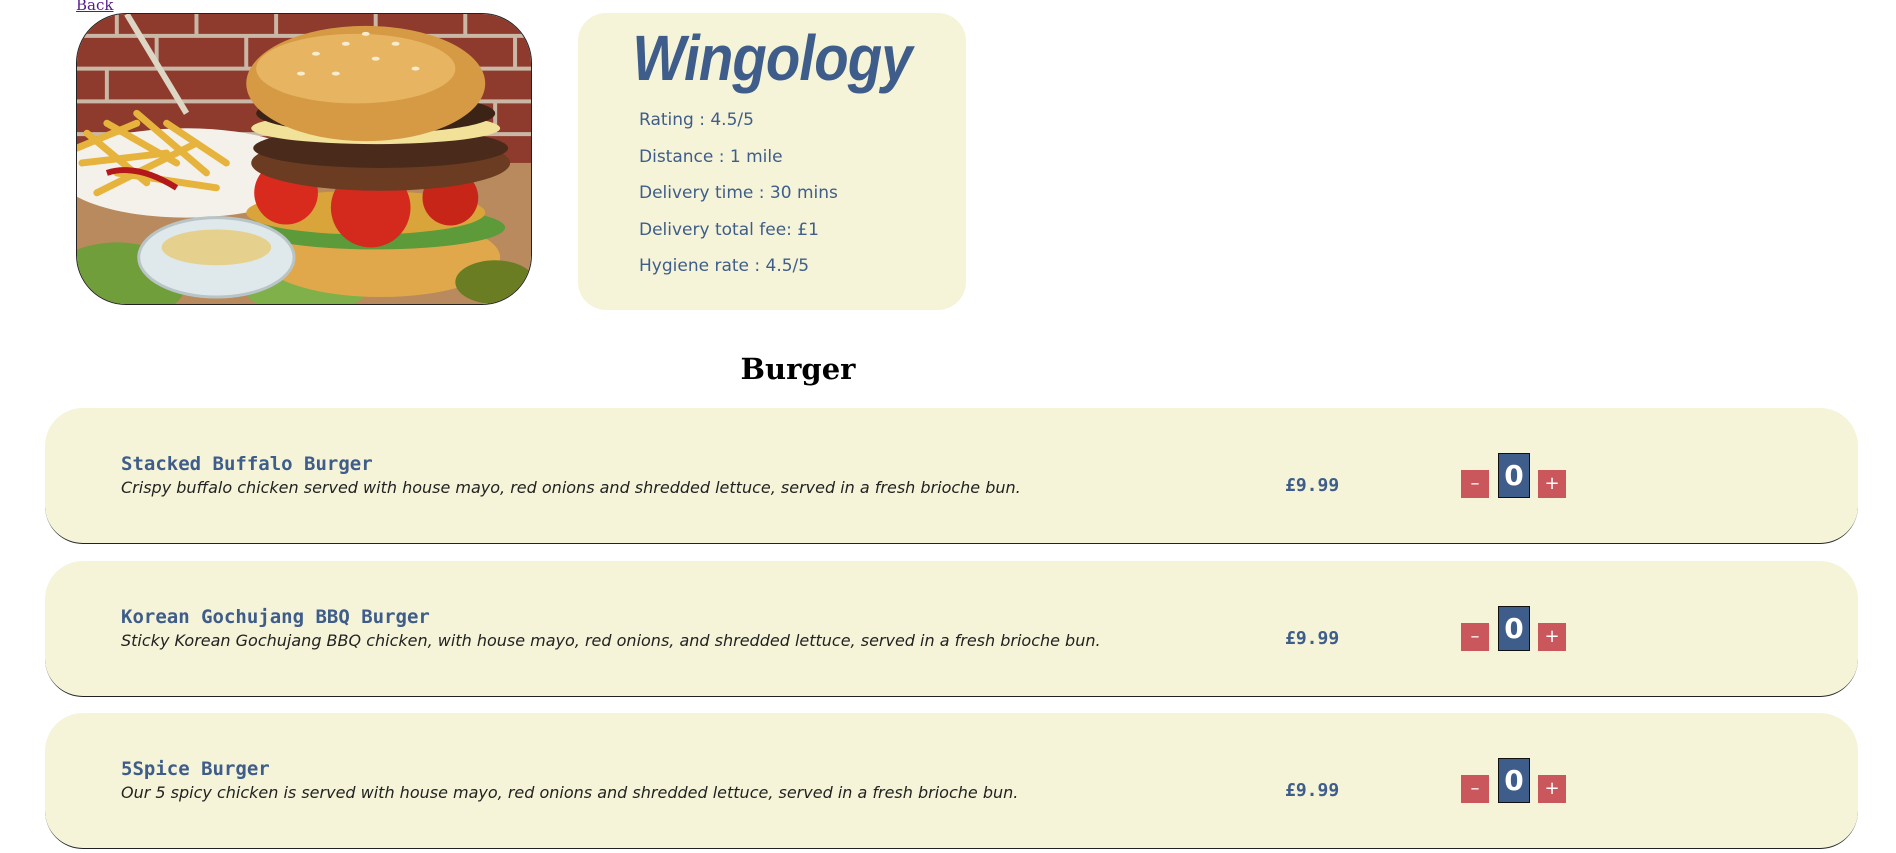 This screenshot has width=1896, height=853. Describe the element at coordinates (711, 156) in the screenshot. I see `distance-text: Distance : 1 mile` at that location.